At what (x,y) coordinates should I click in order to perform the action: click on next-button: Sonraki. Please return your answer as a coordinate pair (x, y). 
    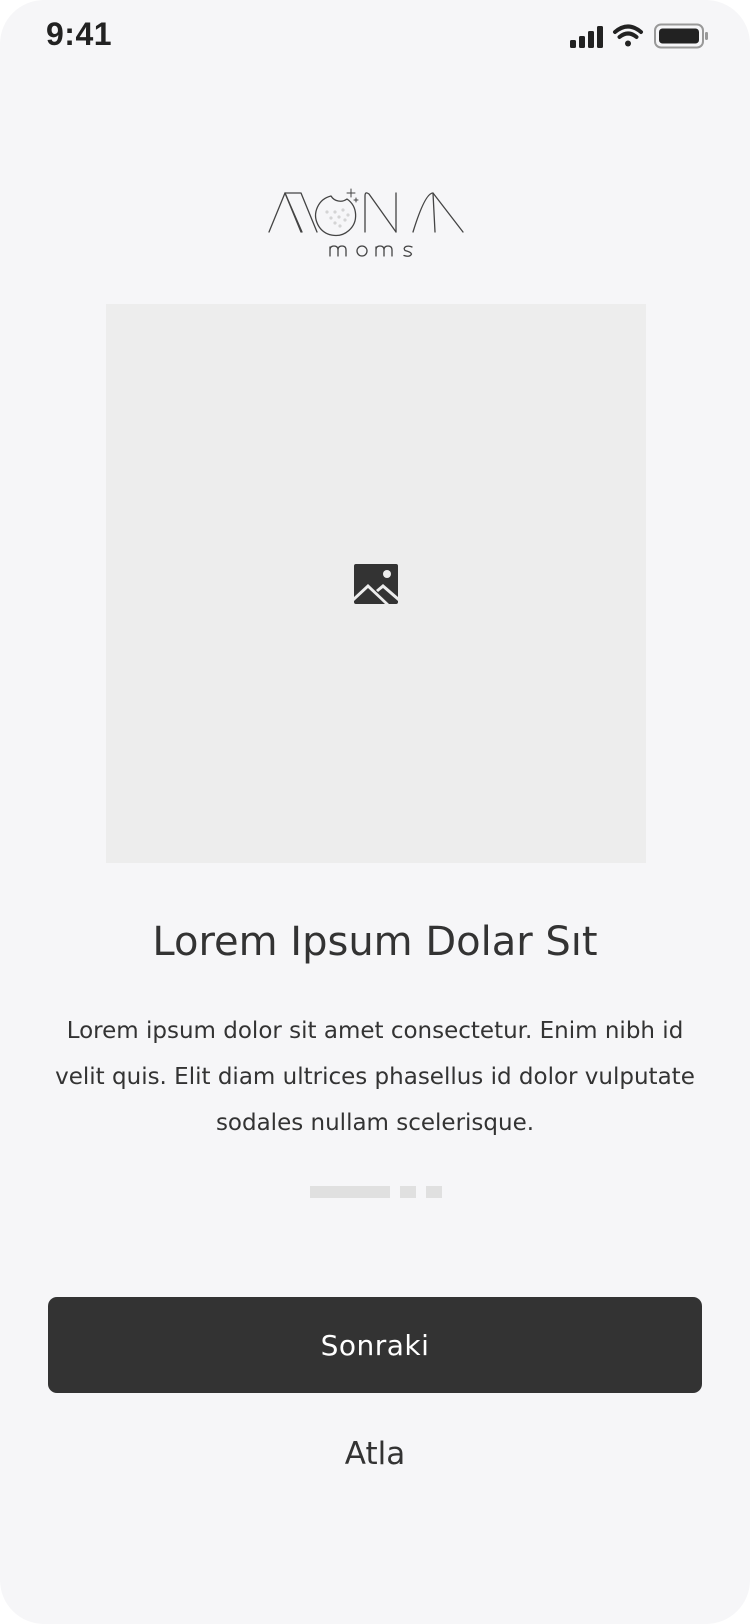
    Looking at the image, I should click on (375, 1345).